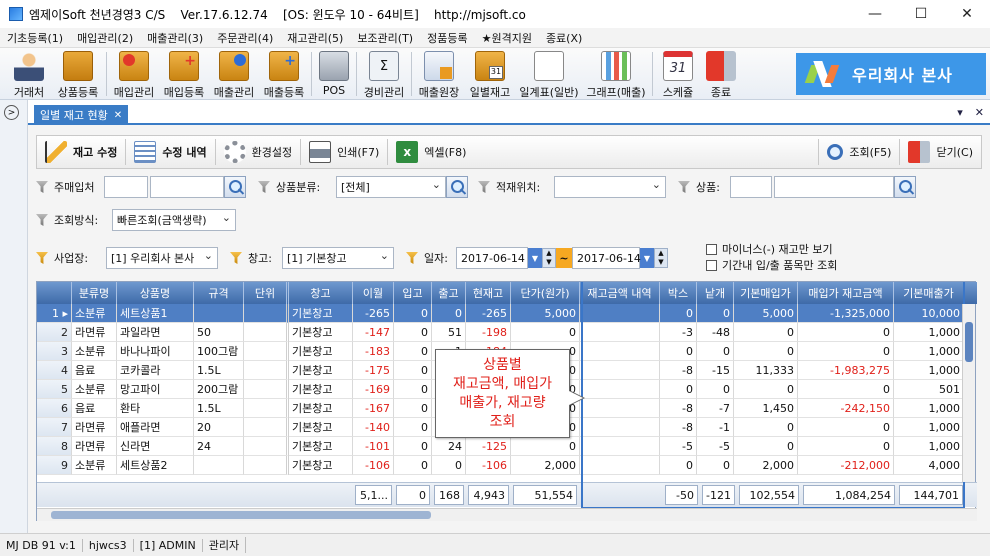 This screenshot has width=990, height=556. I want to click on col-stock: 현재고, so click(488, 293).